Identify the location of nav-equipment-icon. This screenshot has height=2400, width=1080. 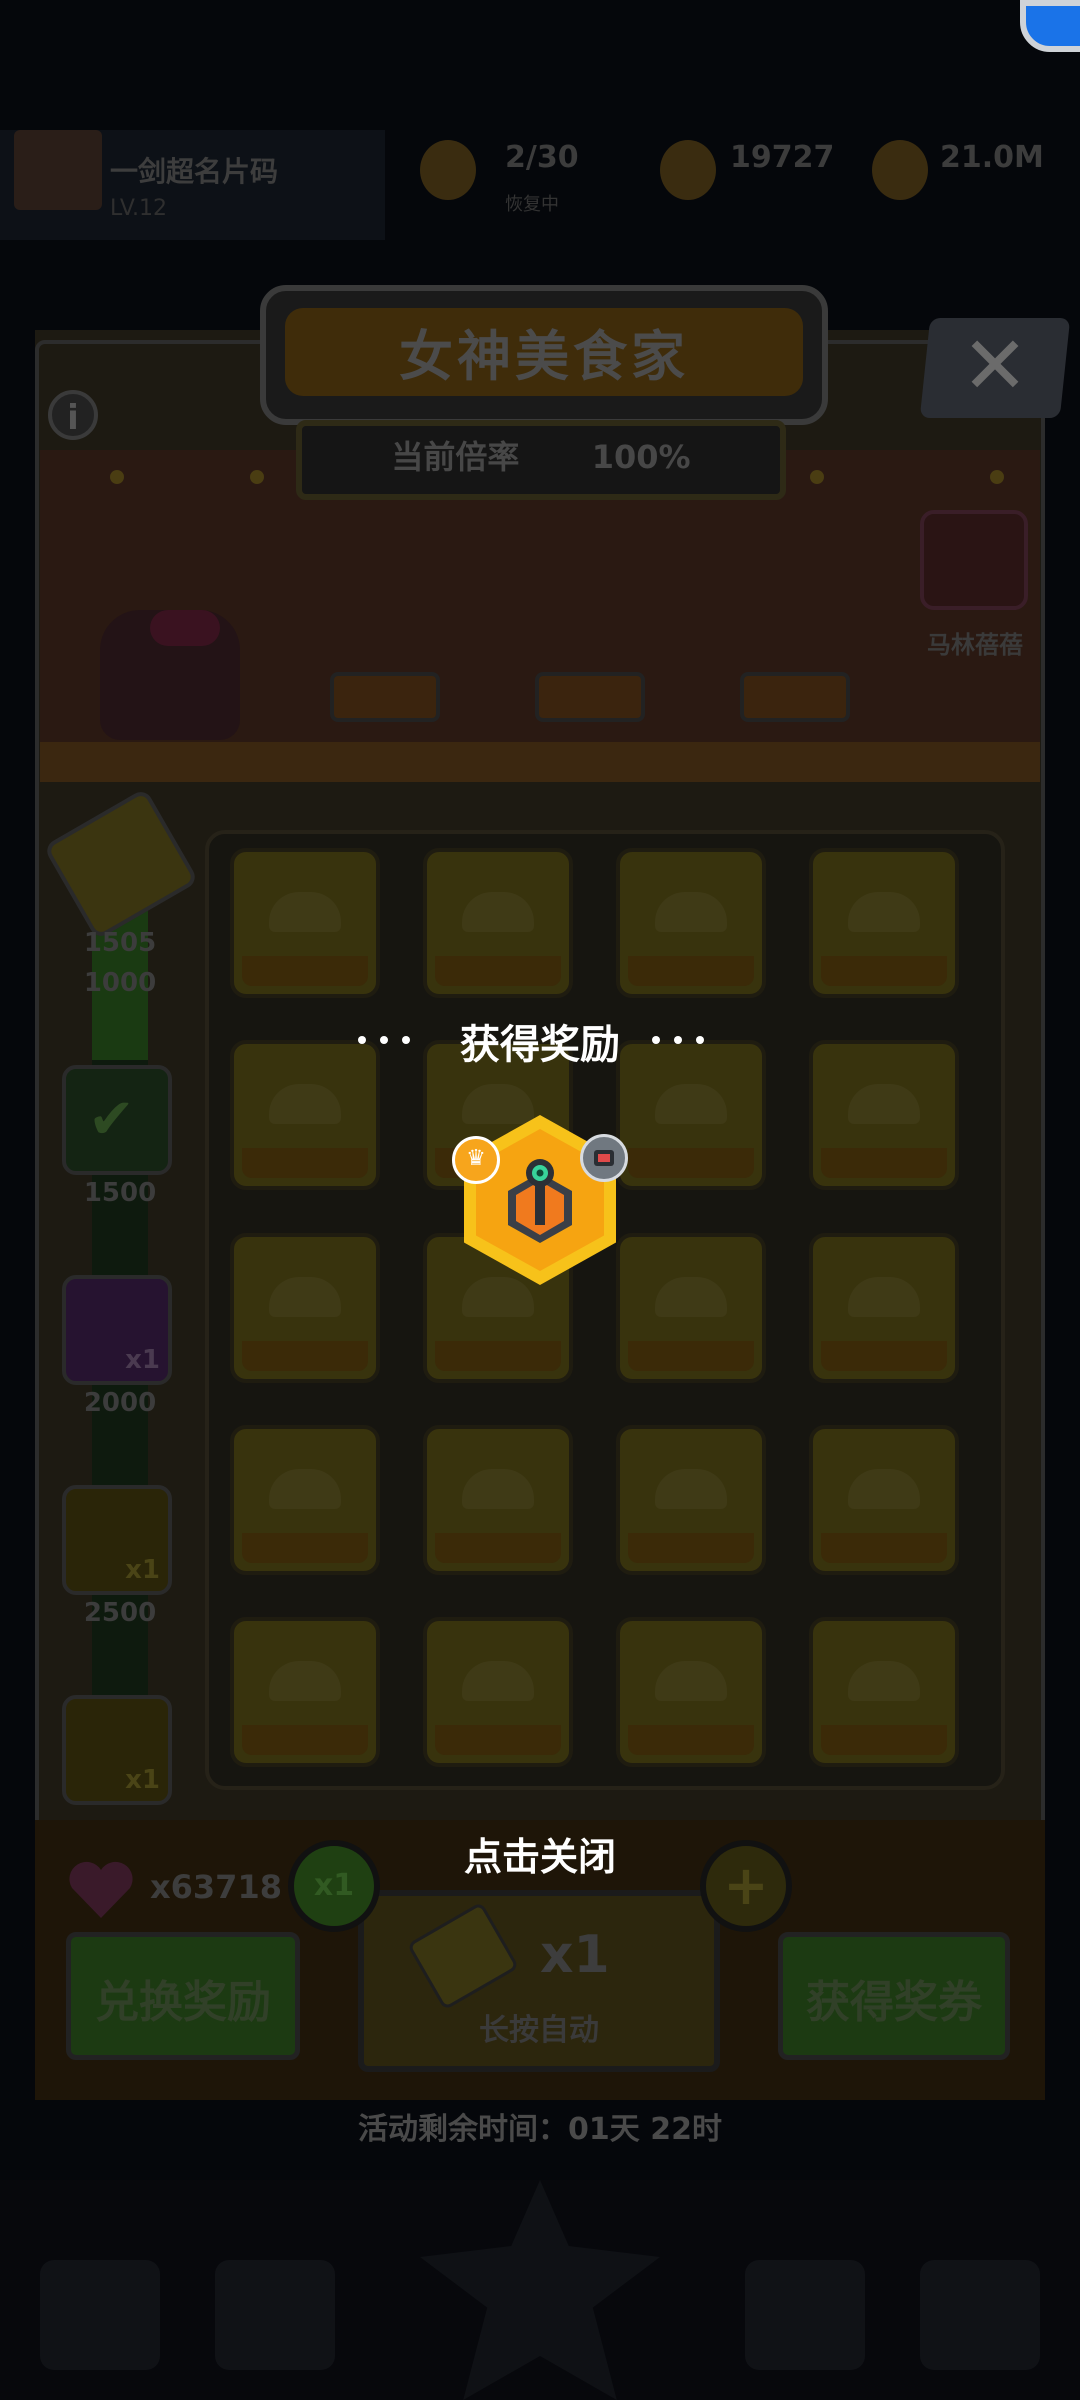
(275, 2315).